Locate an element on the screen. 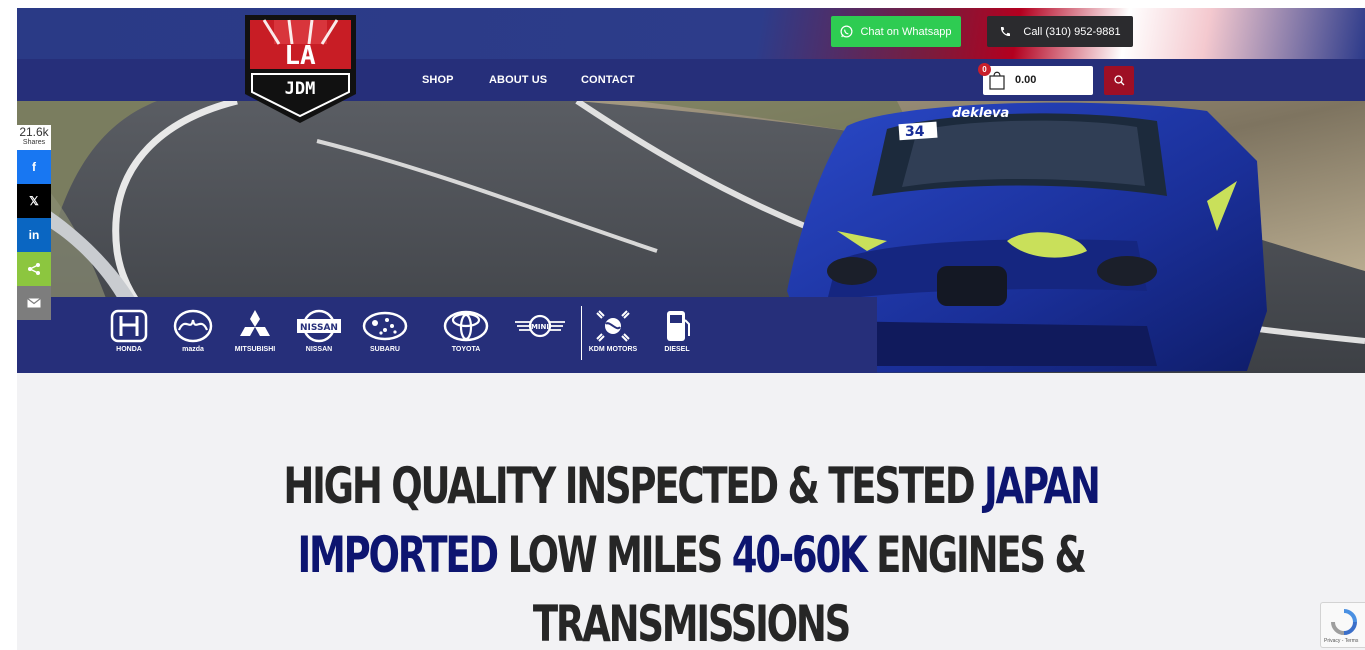  toyota-logo-icon is located at coordinates (466, 326).